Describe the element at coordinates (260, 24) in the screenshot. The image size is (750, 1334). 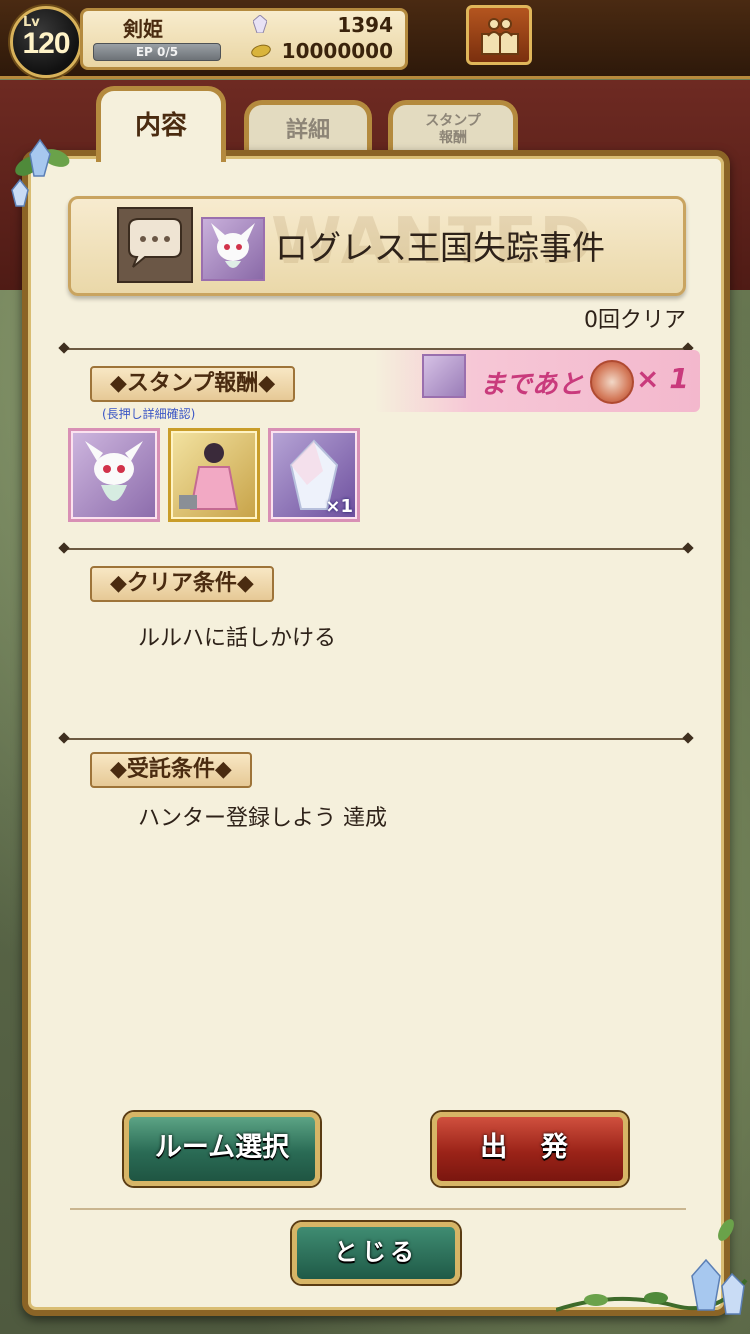
I see `magic-stone-icon` at that location.